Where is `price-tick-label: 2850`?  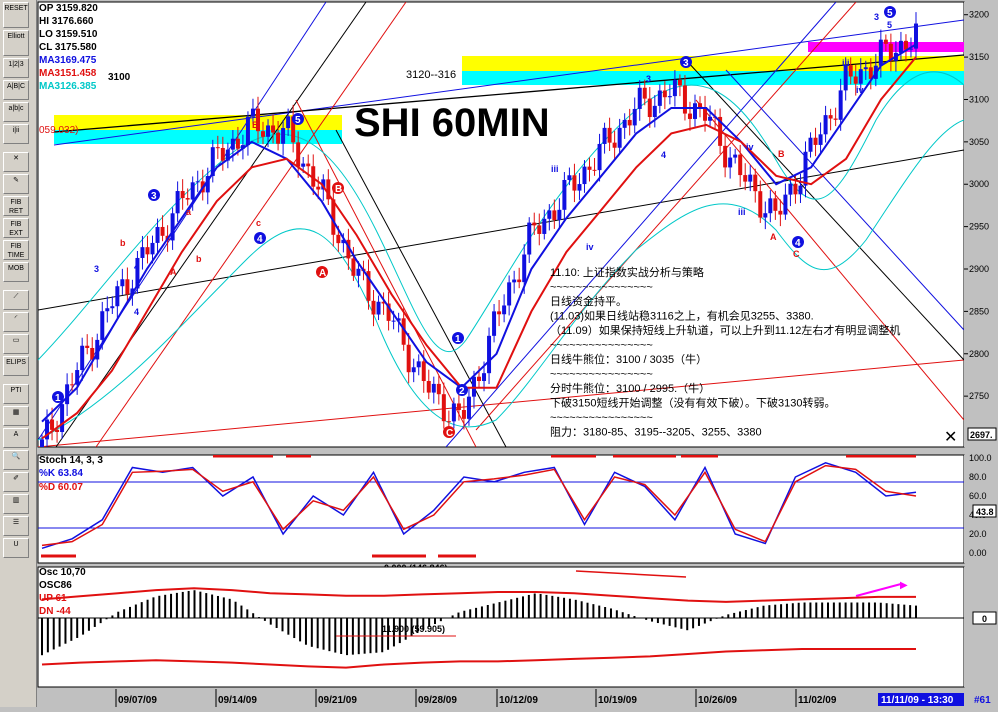
price-tick-label: 2850 is located at coordinates (979, 311).